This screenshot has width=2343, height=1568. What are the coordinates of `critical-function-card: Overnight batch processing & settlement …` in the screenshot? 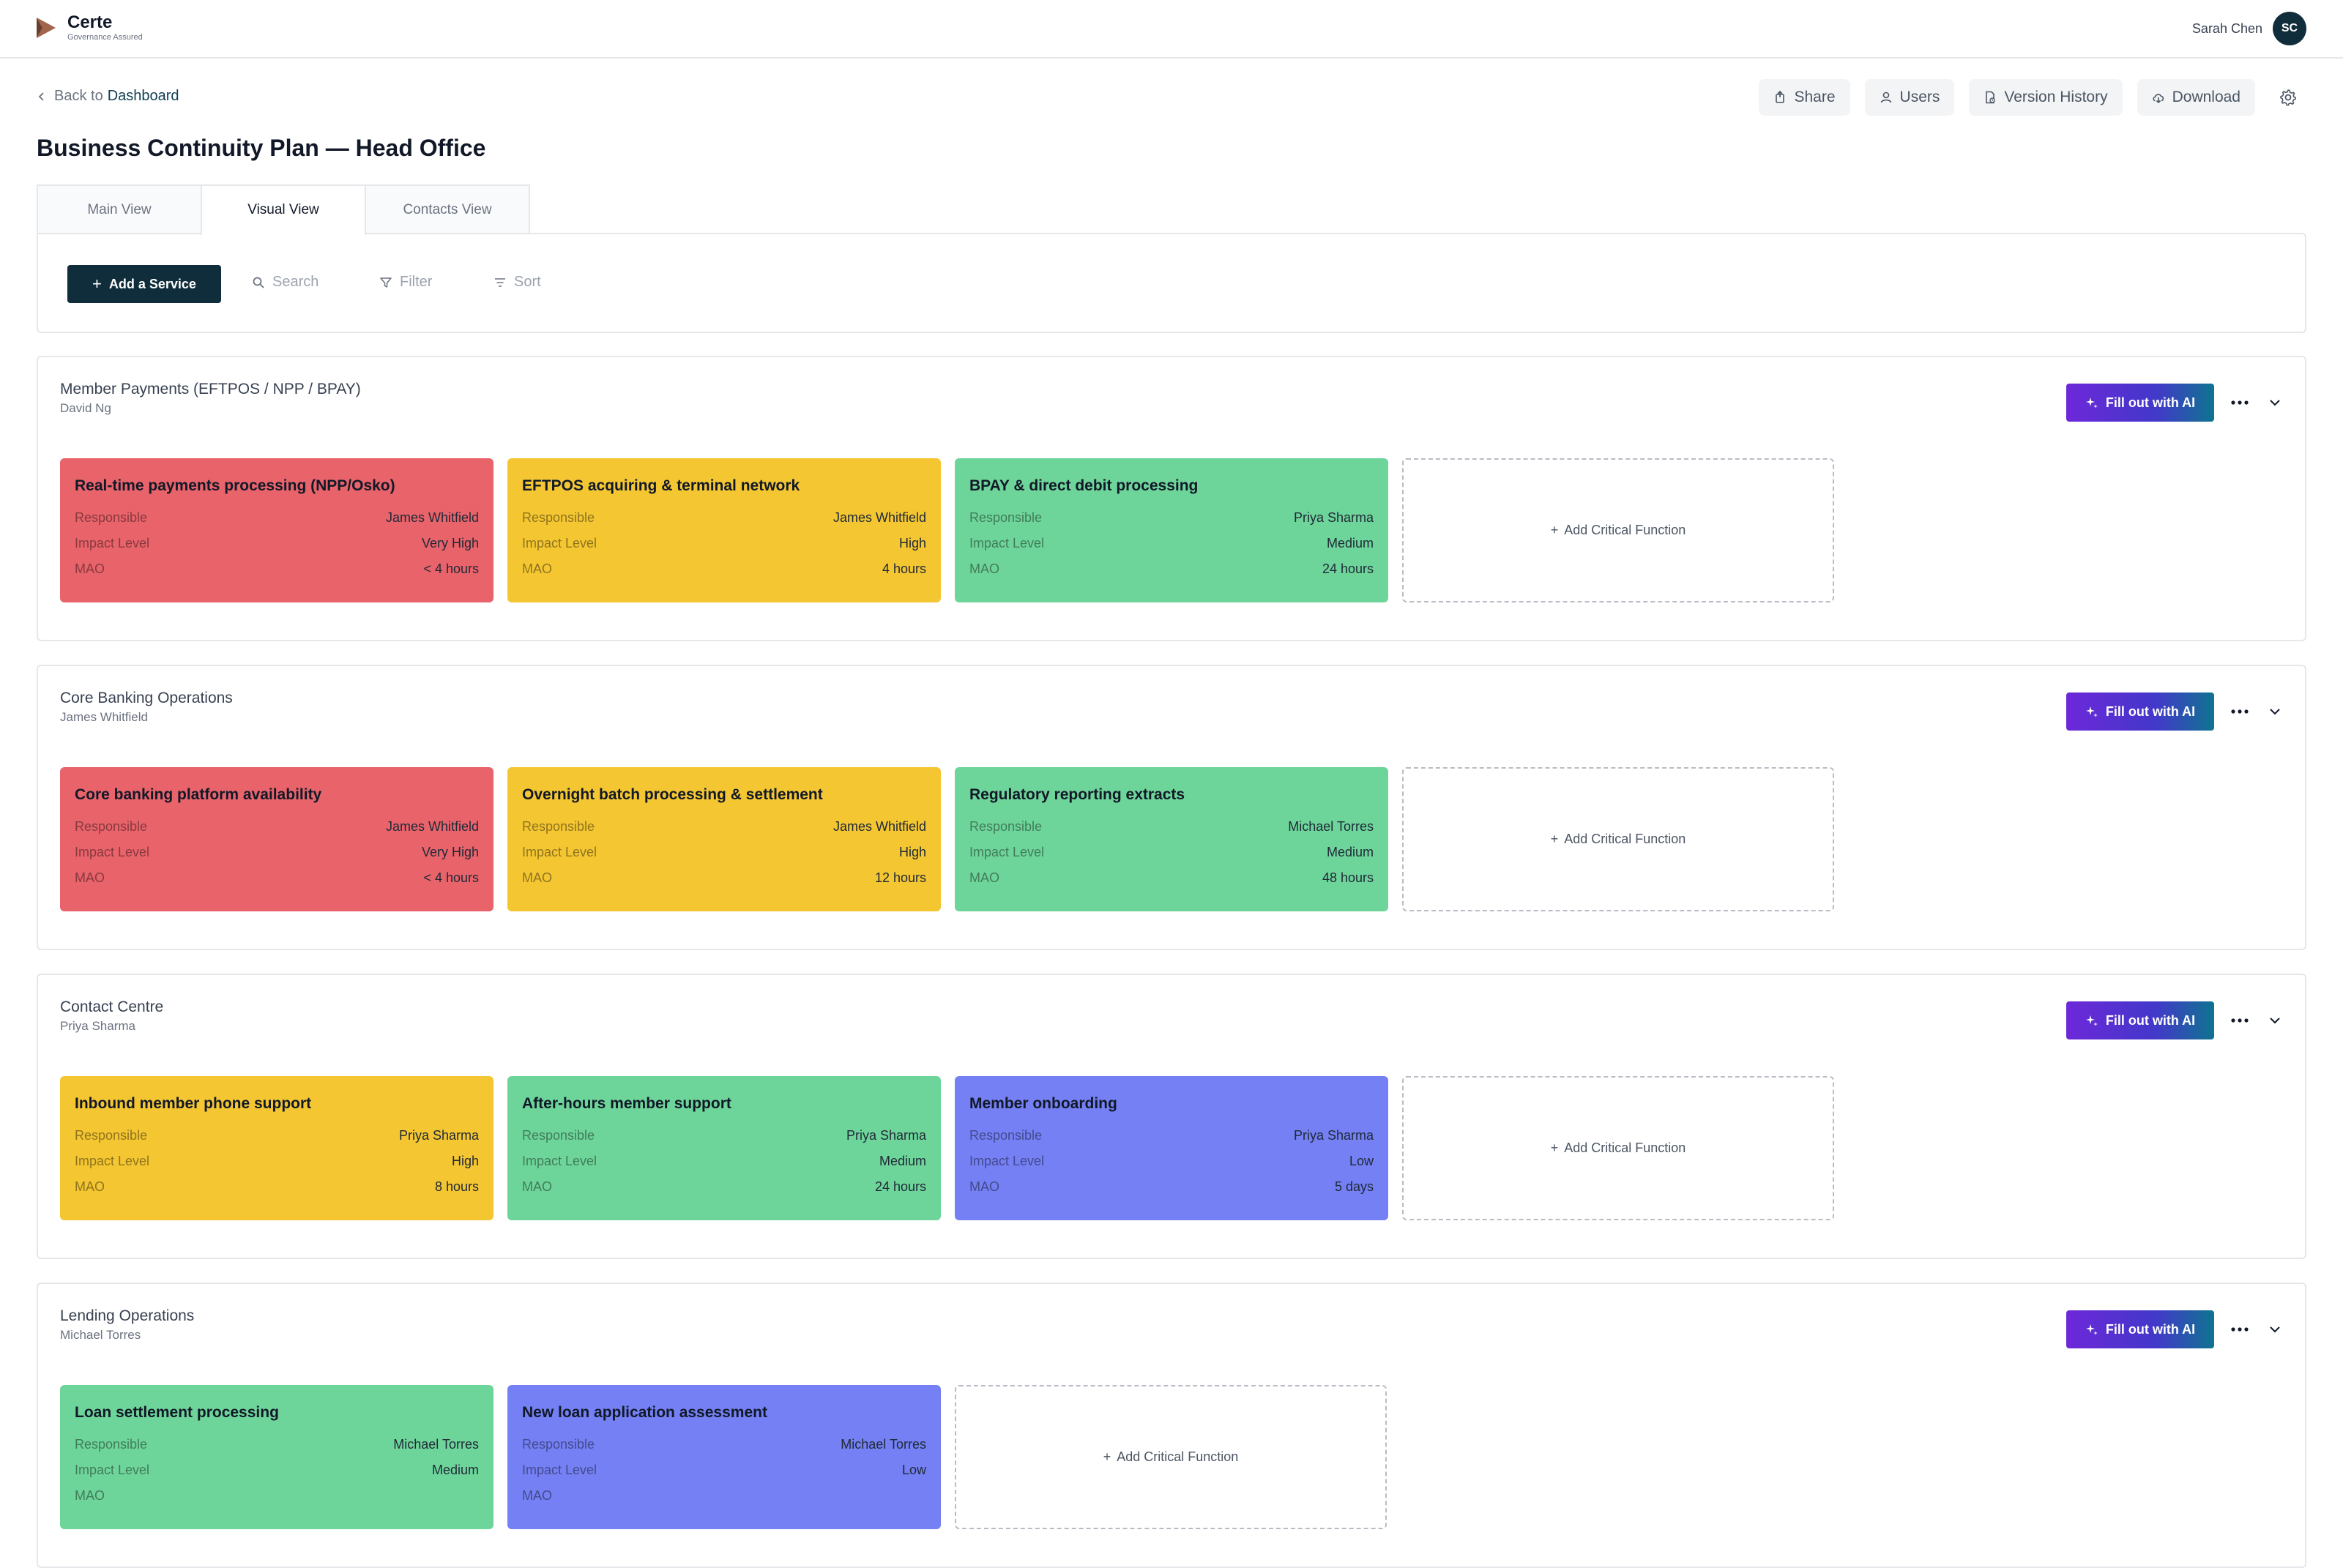 It's located at (724, 839).